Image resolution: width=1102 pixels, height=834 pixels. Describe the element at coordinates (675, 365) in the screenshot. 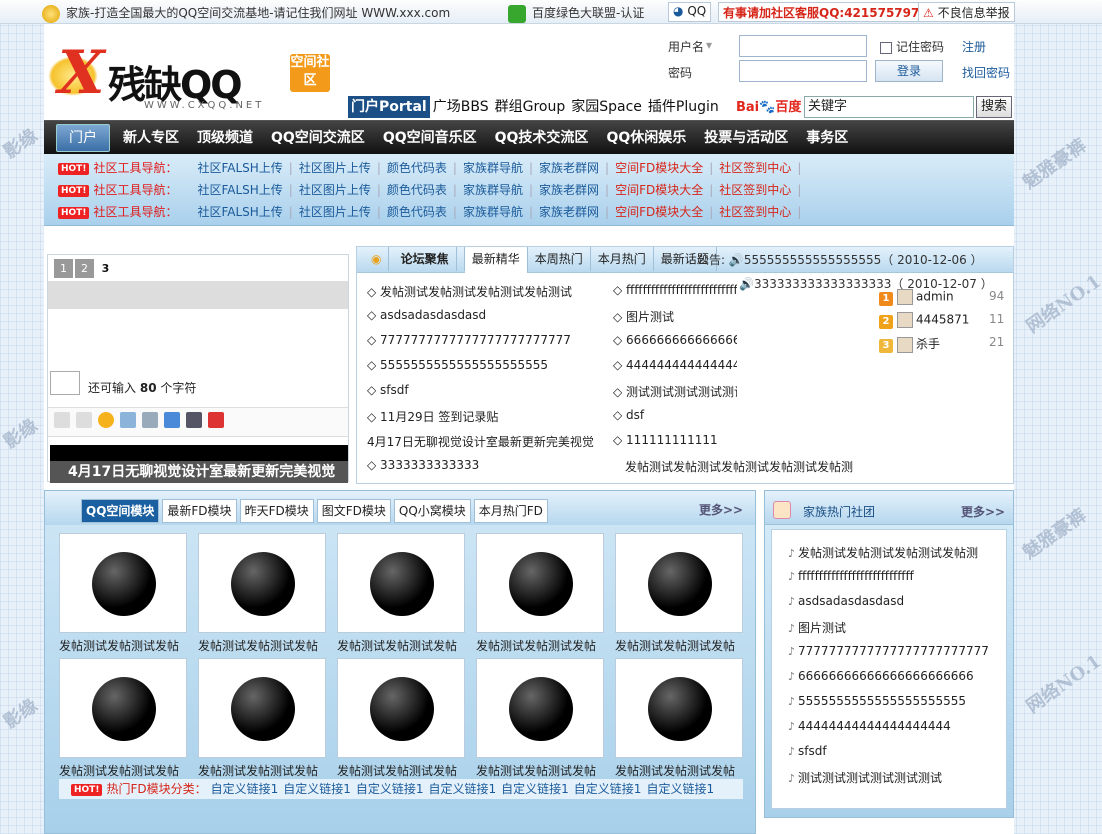

I see `thread-link: ◇ 44444444444444444444` at that location.